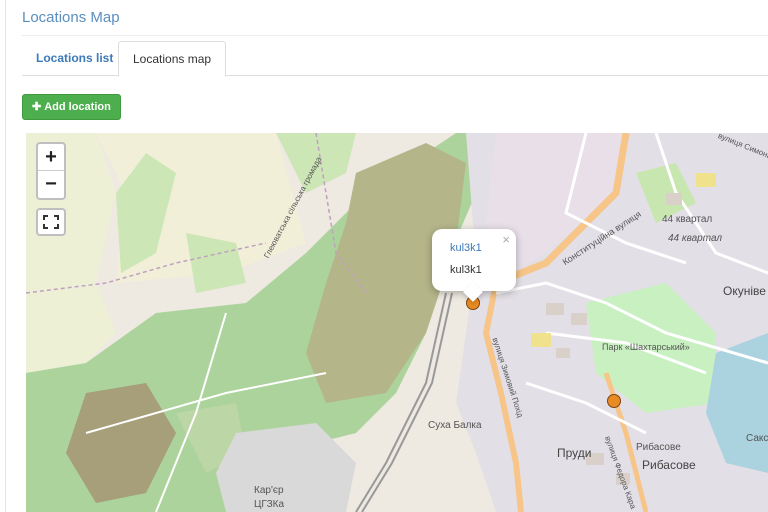 Image resolution: width=768 pixels, height=512 pixels. Describe the element at coordinates (395, 59) in the screenshot. I see `tab-bar: Locations list Locations map` at that location.